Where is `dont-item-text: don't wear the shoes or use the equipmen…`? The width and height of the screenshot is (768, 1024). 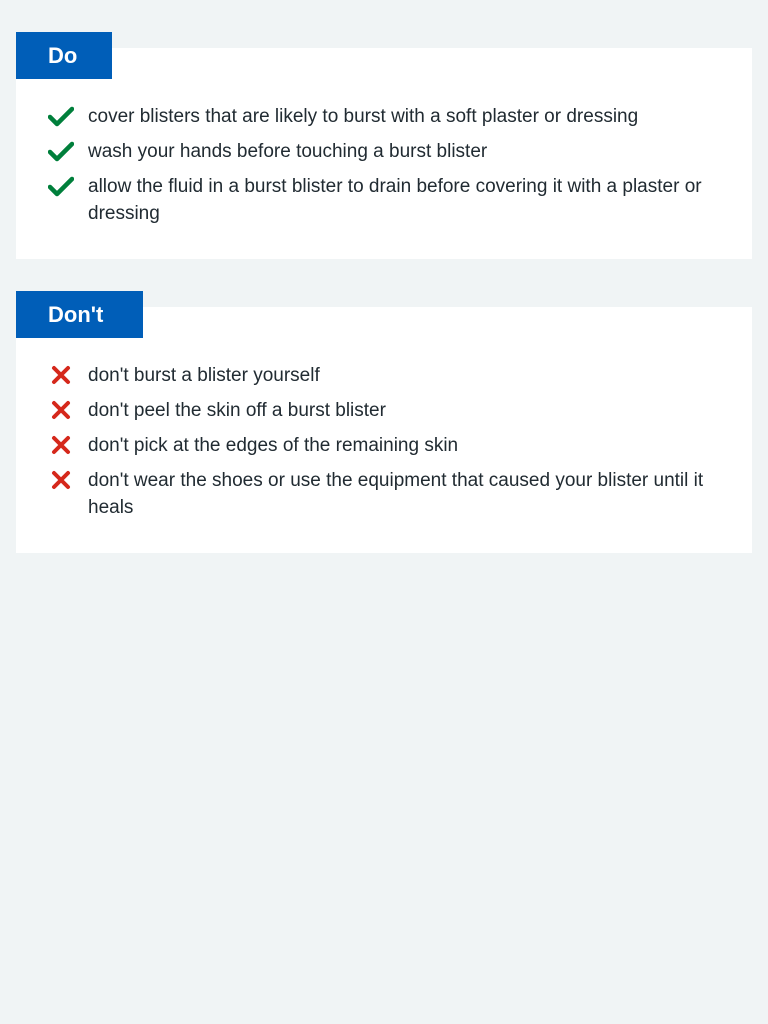 dont-item-text: don't wear the shoes or use the equipmen… is located at coordinates (396, 494).